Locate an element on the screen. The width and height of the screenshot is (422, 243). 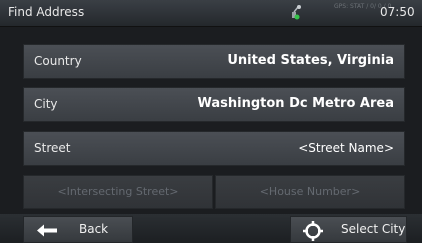
country-value: United States, Virginia is located at coordinates (310, 60).